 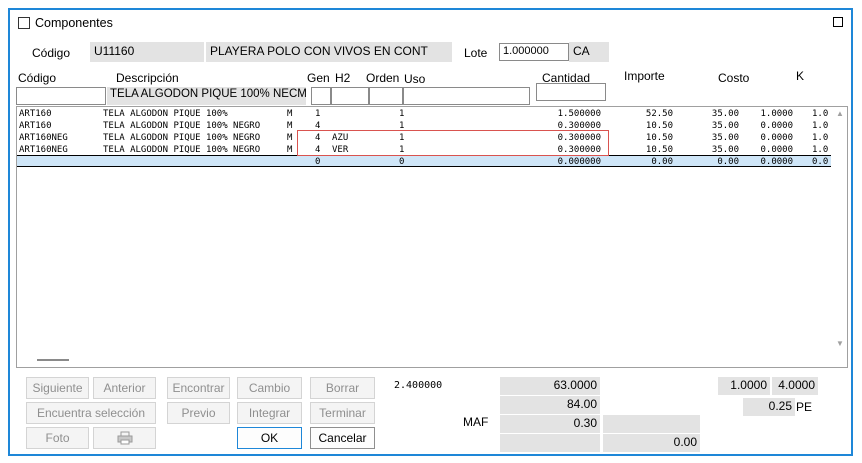 What do you see at coordinates (318, 162) in the screenshot?
I see `cell-gen: 0` at bounding box center [318, 162].